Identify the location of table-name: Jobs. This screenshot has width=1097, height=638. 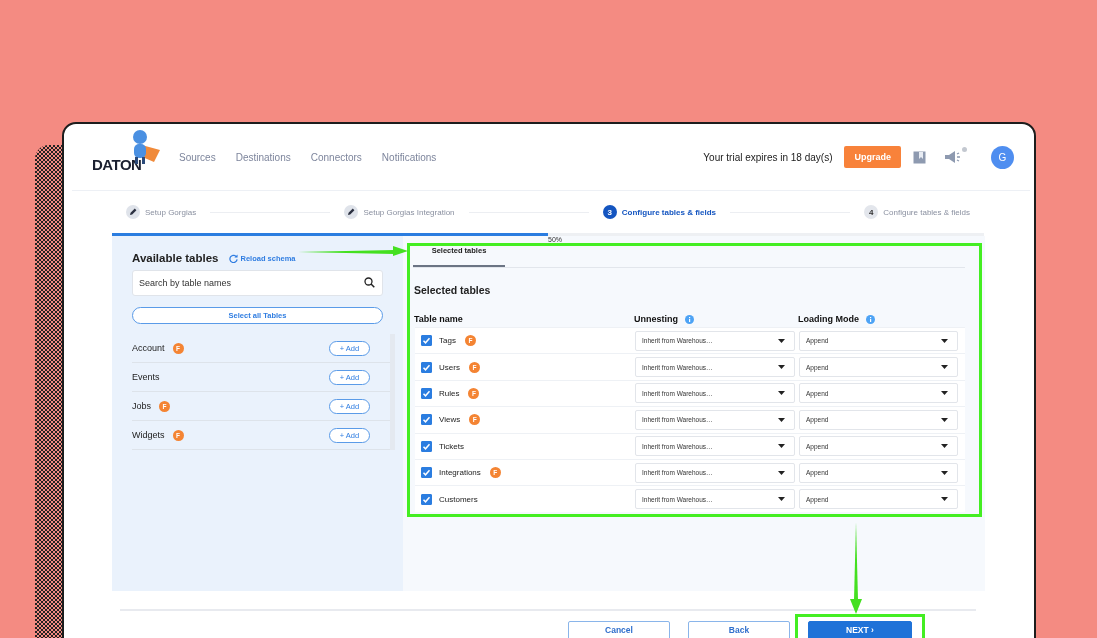
(141, 406).